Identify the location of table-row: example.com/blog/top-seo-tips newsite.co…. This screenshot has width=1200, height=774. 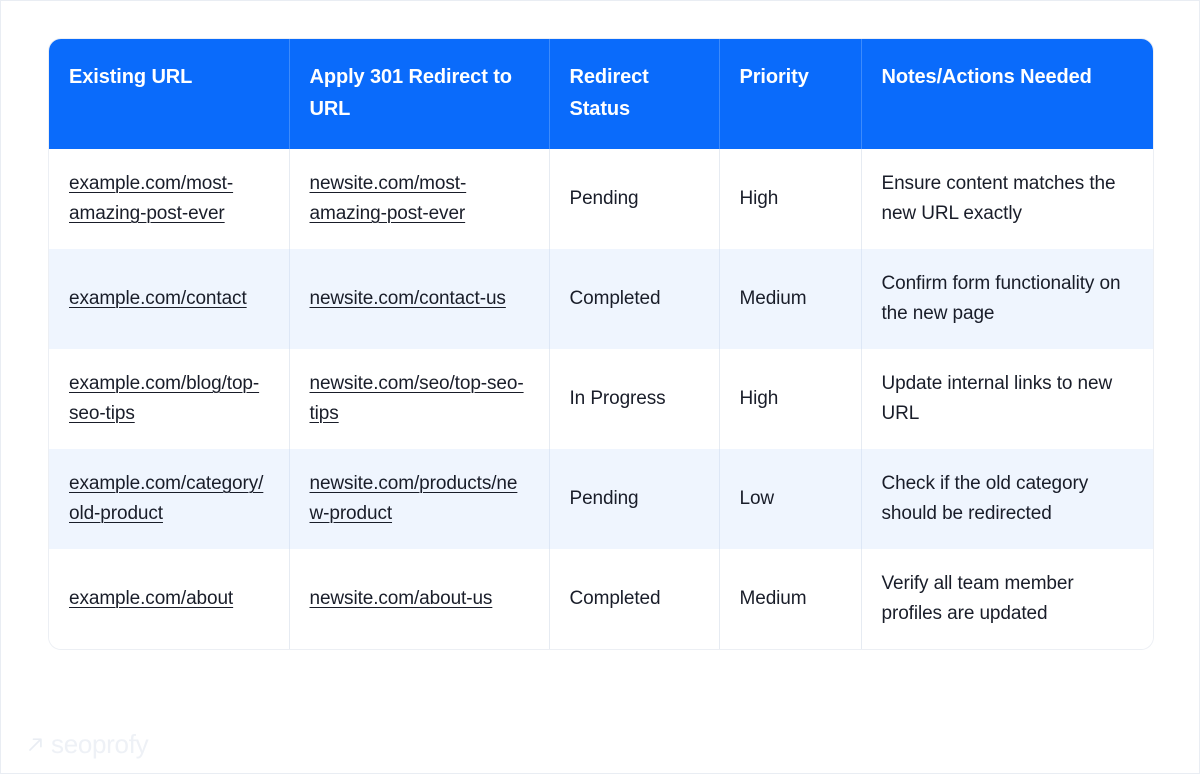
(601, 399).